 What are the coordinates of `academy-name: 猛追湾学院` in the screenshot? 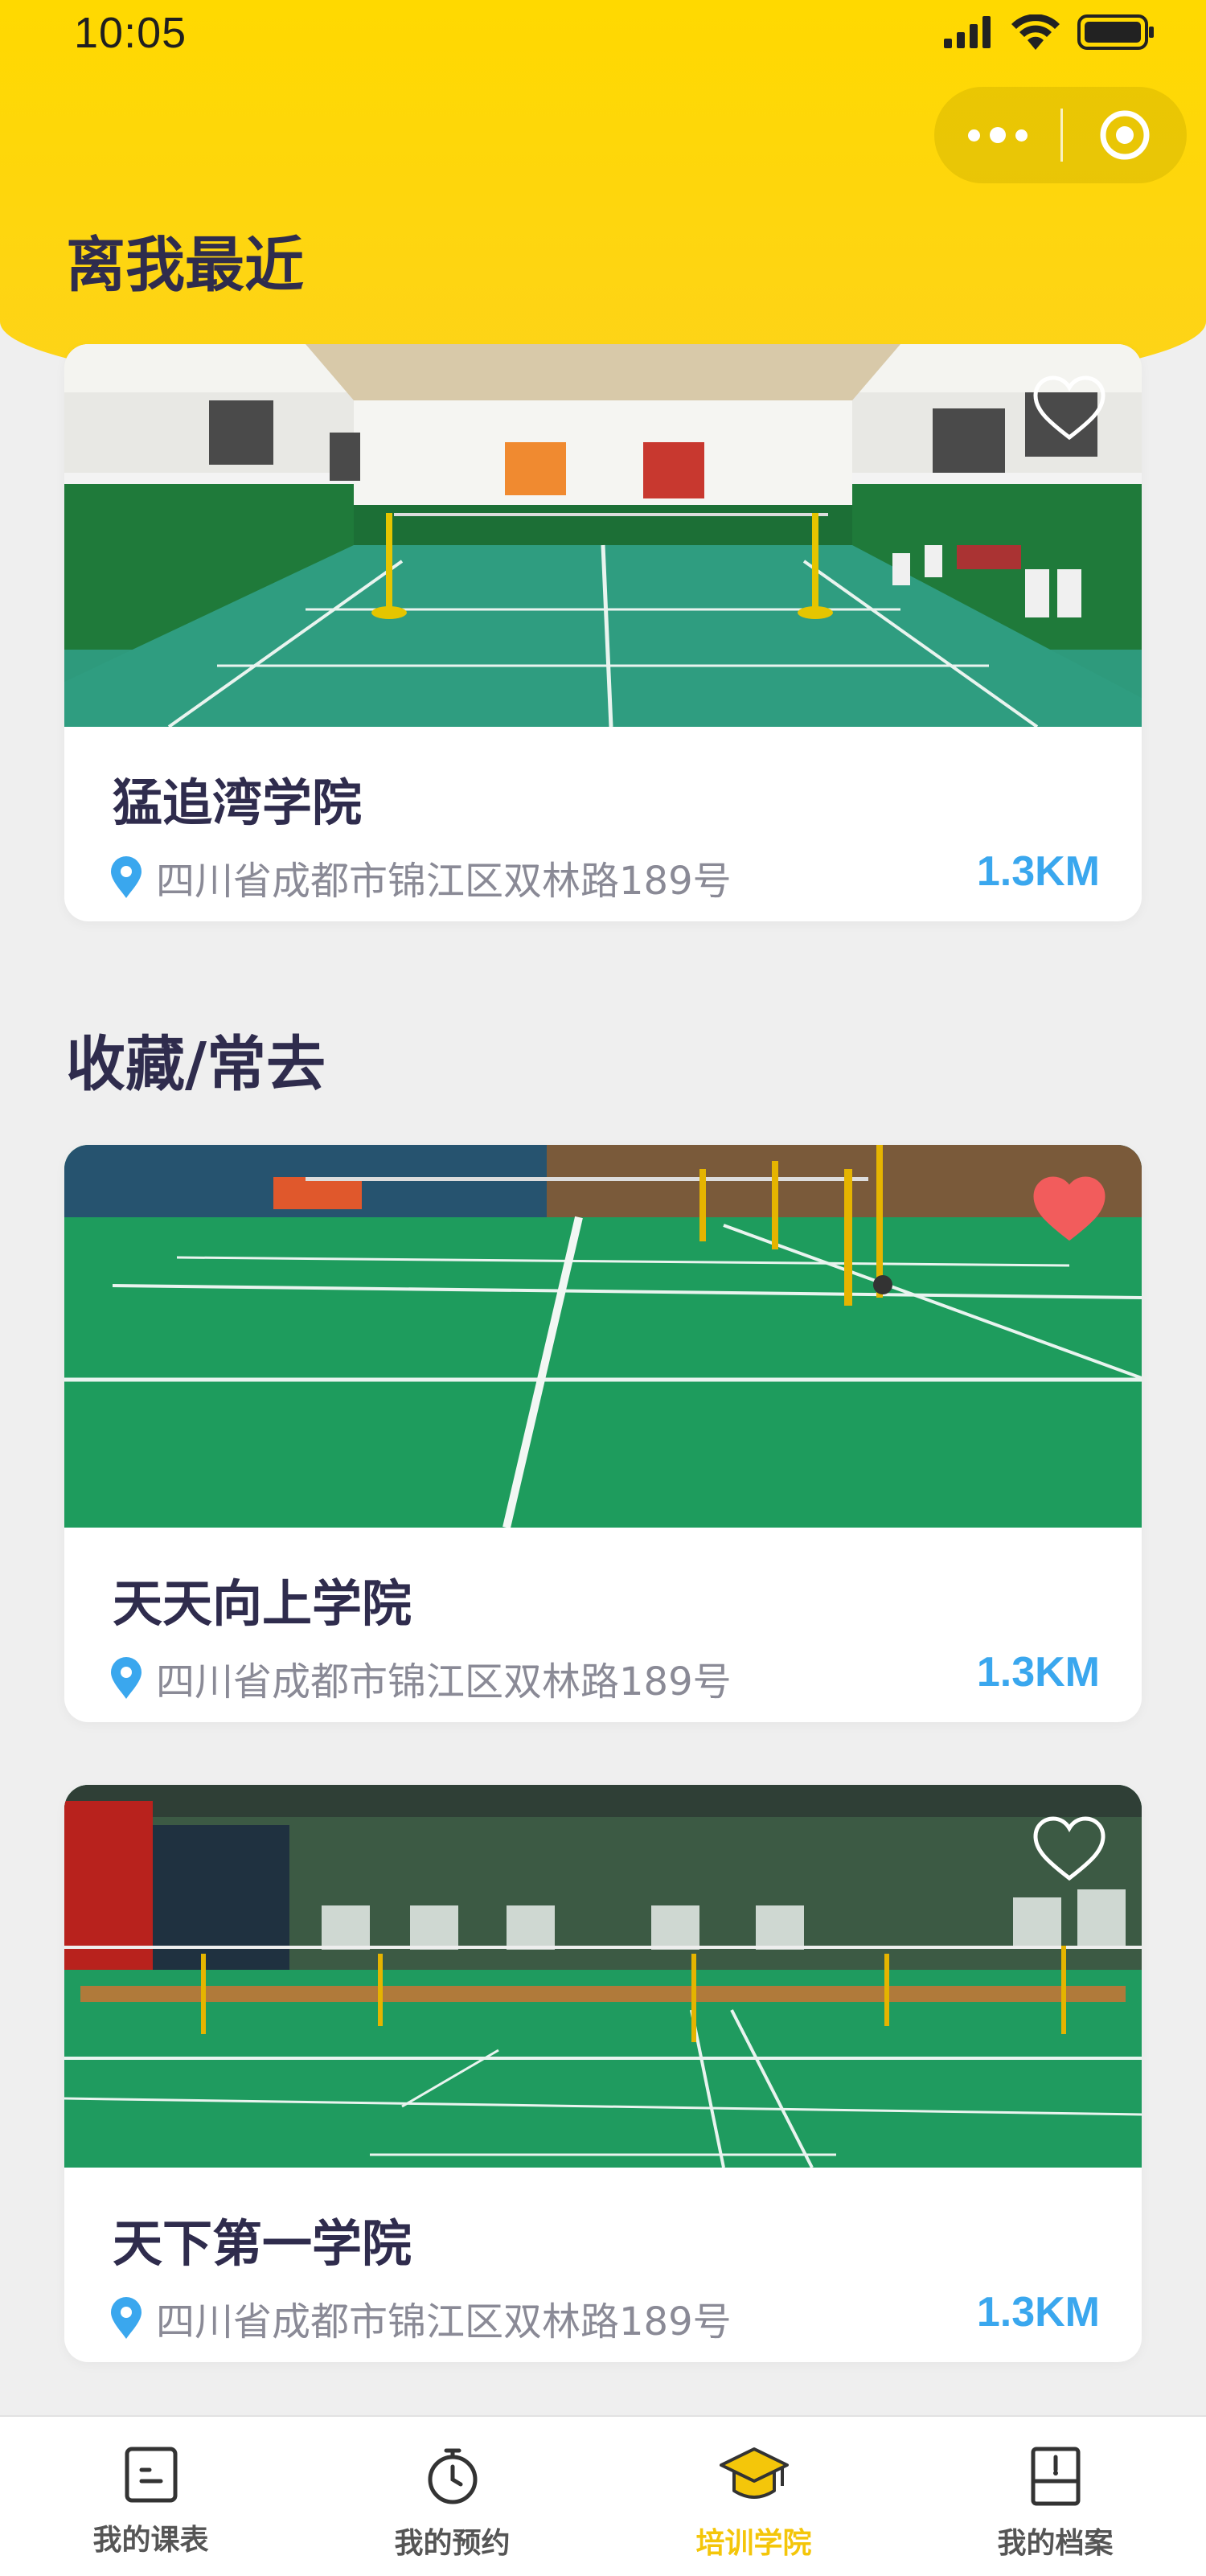 It's located at (238, 803).